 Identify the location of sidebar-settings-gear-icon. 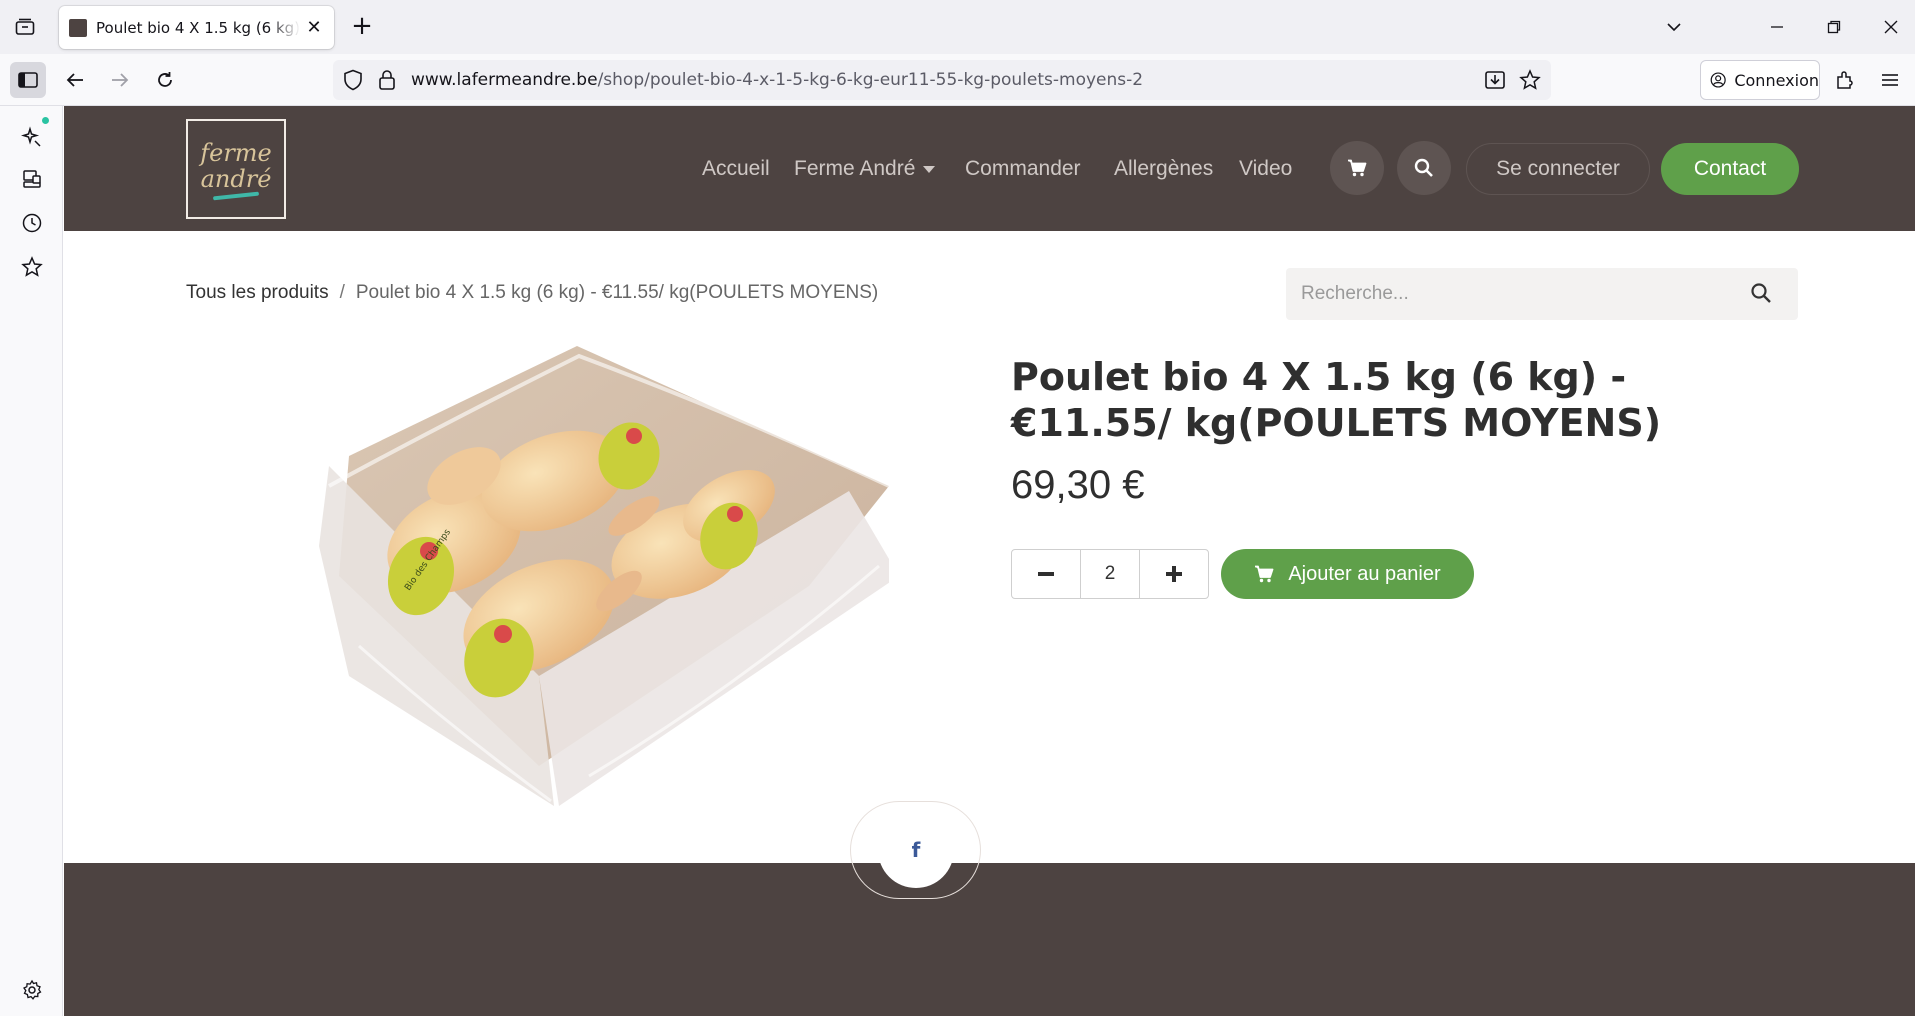
(32, 990).